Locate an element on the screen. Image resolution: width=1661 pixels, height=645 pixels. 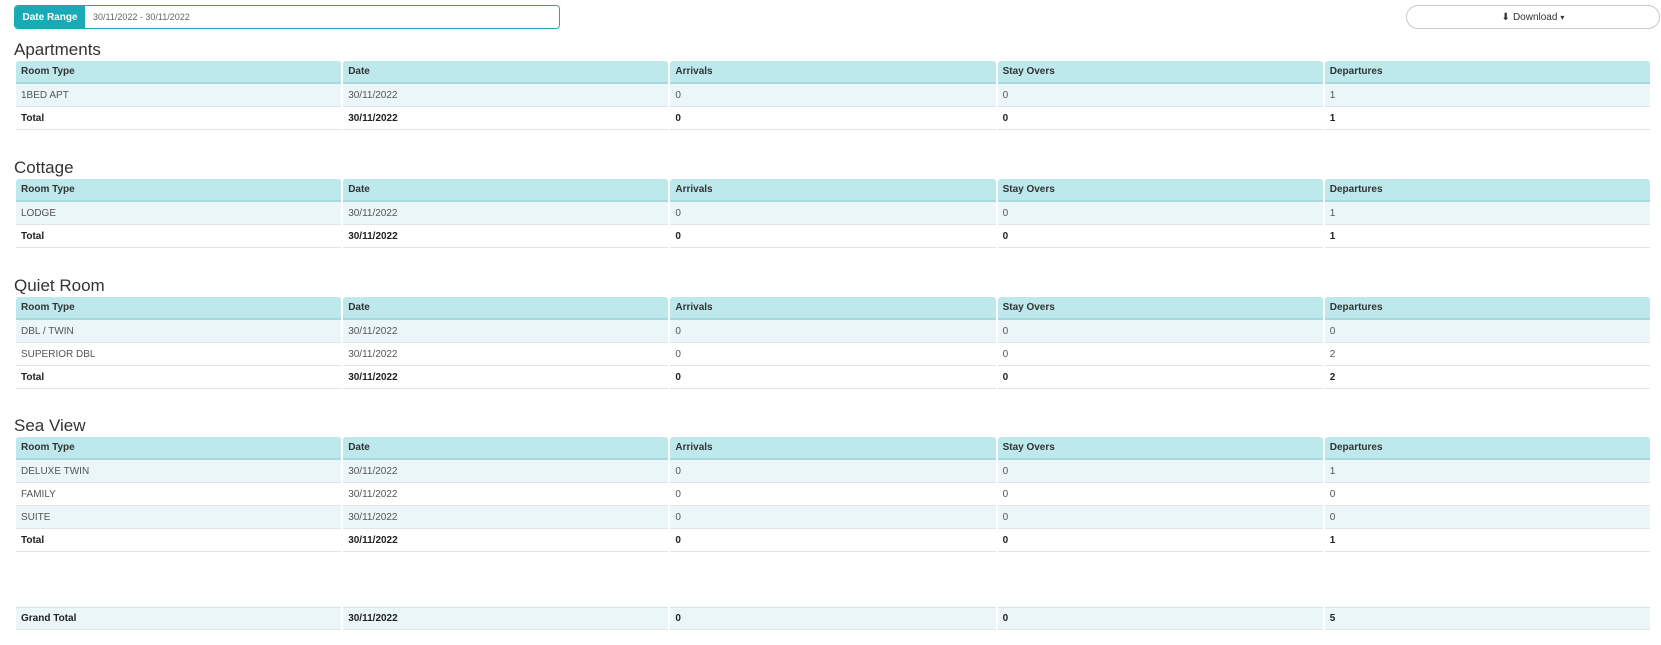
table-row: LODGE 30/11/2022 0 0 1 is located at coordinates (833, 213).